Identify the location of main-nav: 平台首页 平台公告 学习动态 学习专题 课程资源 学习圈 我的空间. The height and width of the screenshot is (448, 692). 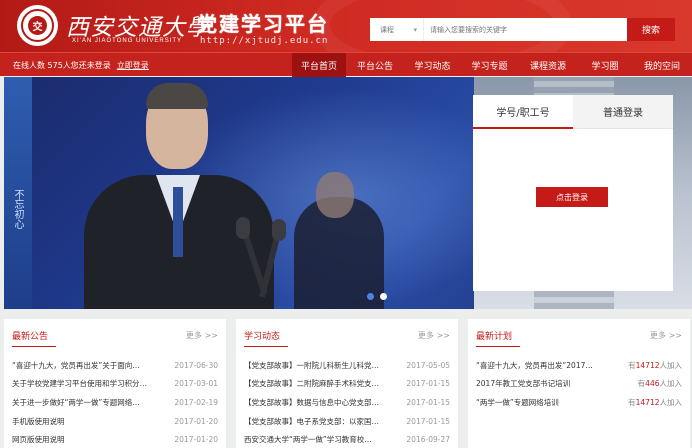
(492, 65).